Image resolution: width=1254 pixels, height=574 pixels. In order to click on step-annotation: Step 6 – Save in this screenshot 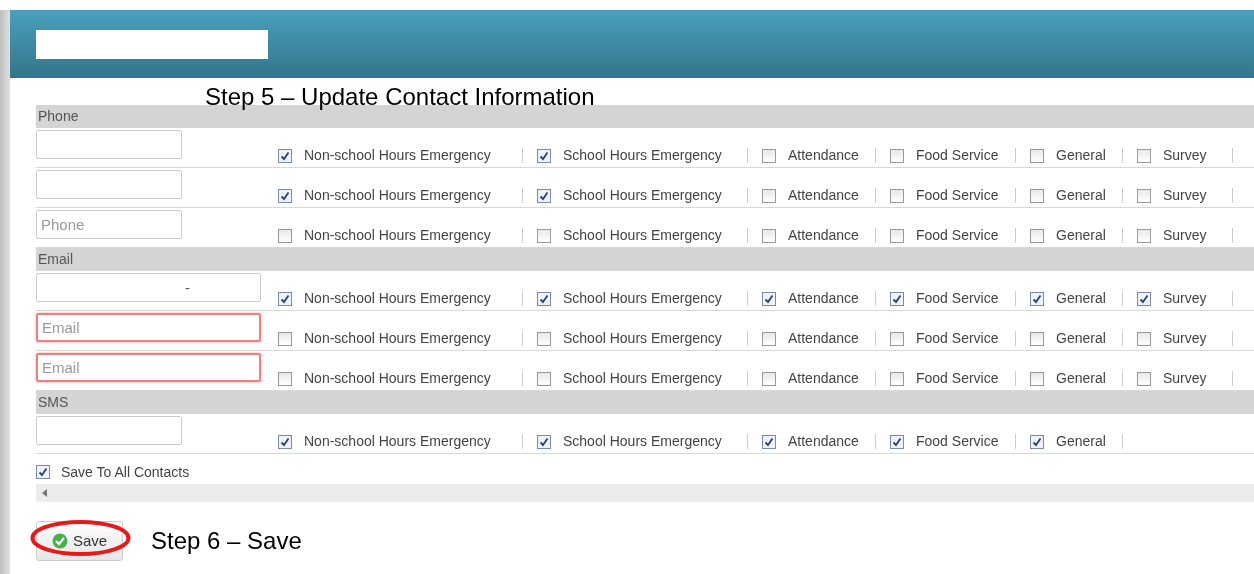, I will do `click(226, 541)`.